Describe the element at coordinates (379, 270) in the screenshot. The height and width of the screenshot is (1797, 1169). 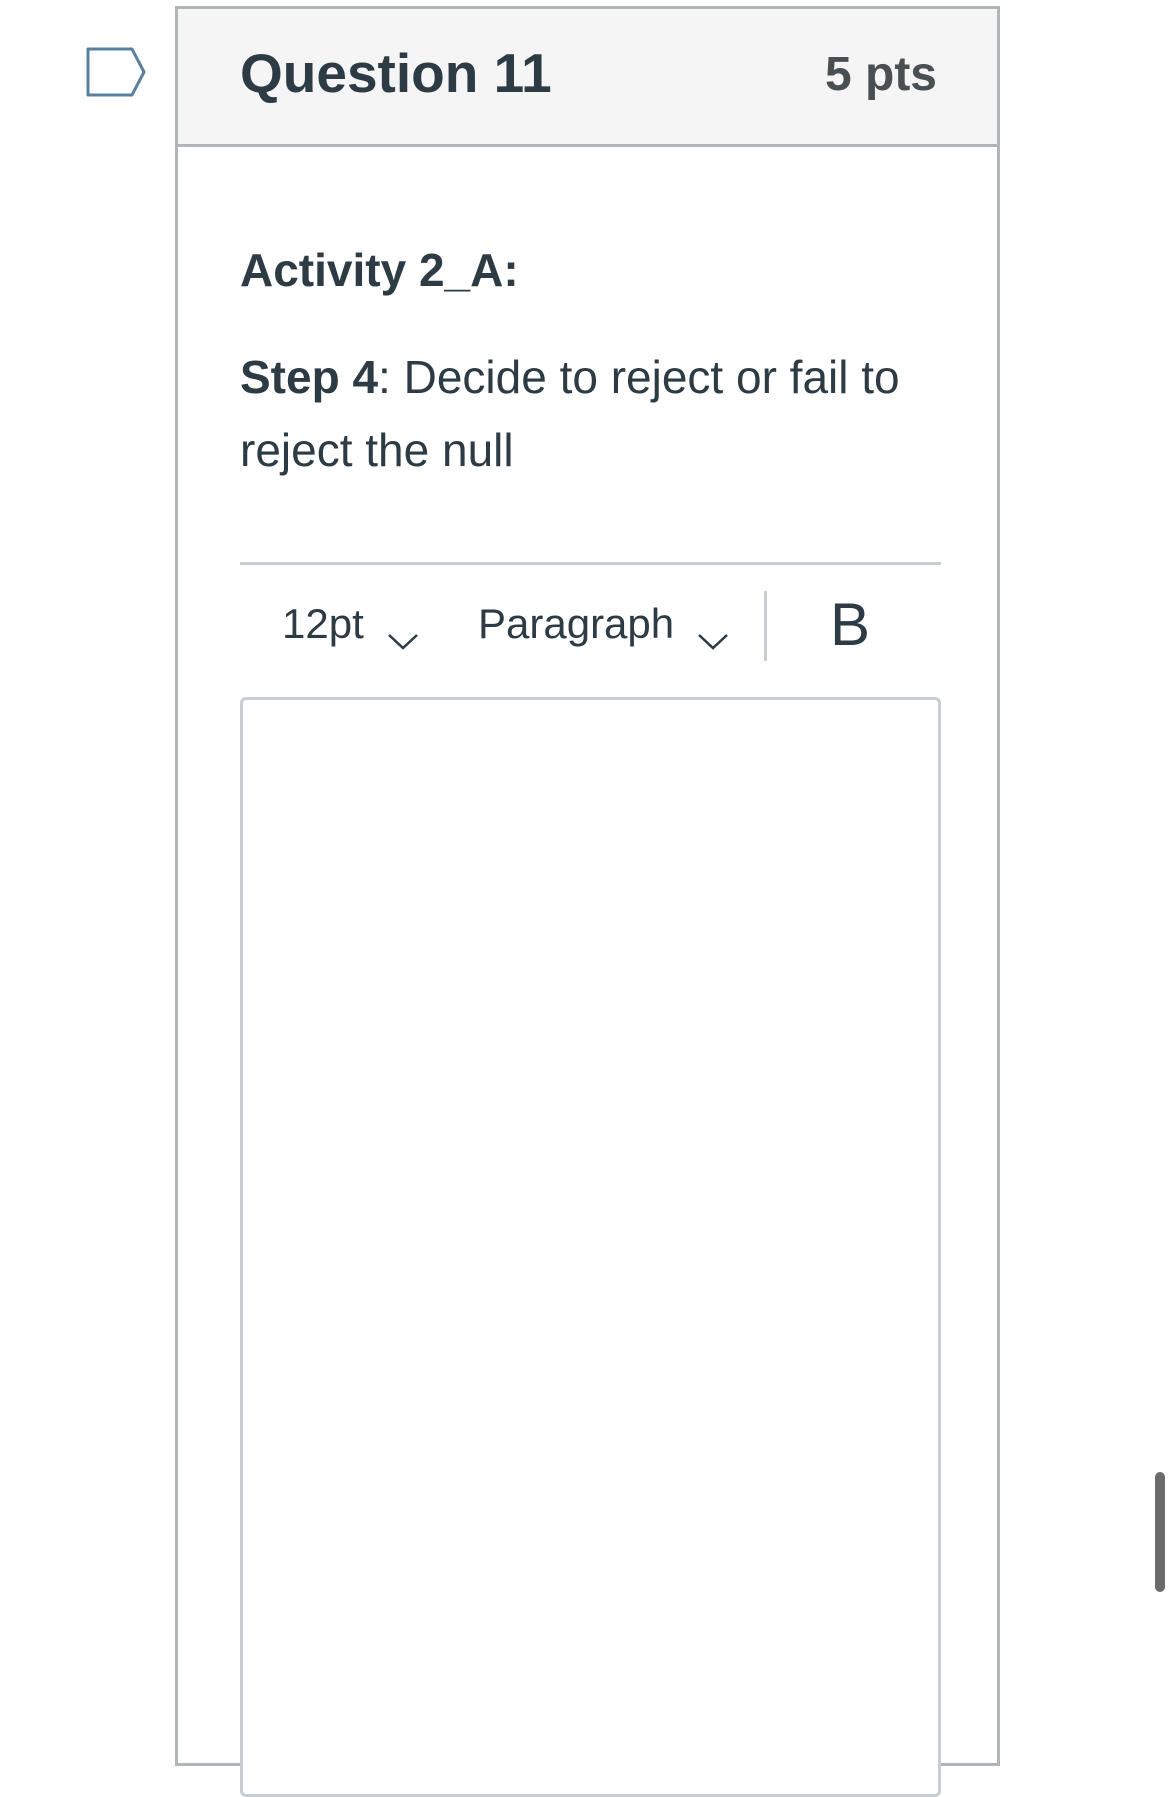
I see `activity-title: Activity 2_A:` at that location.